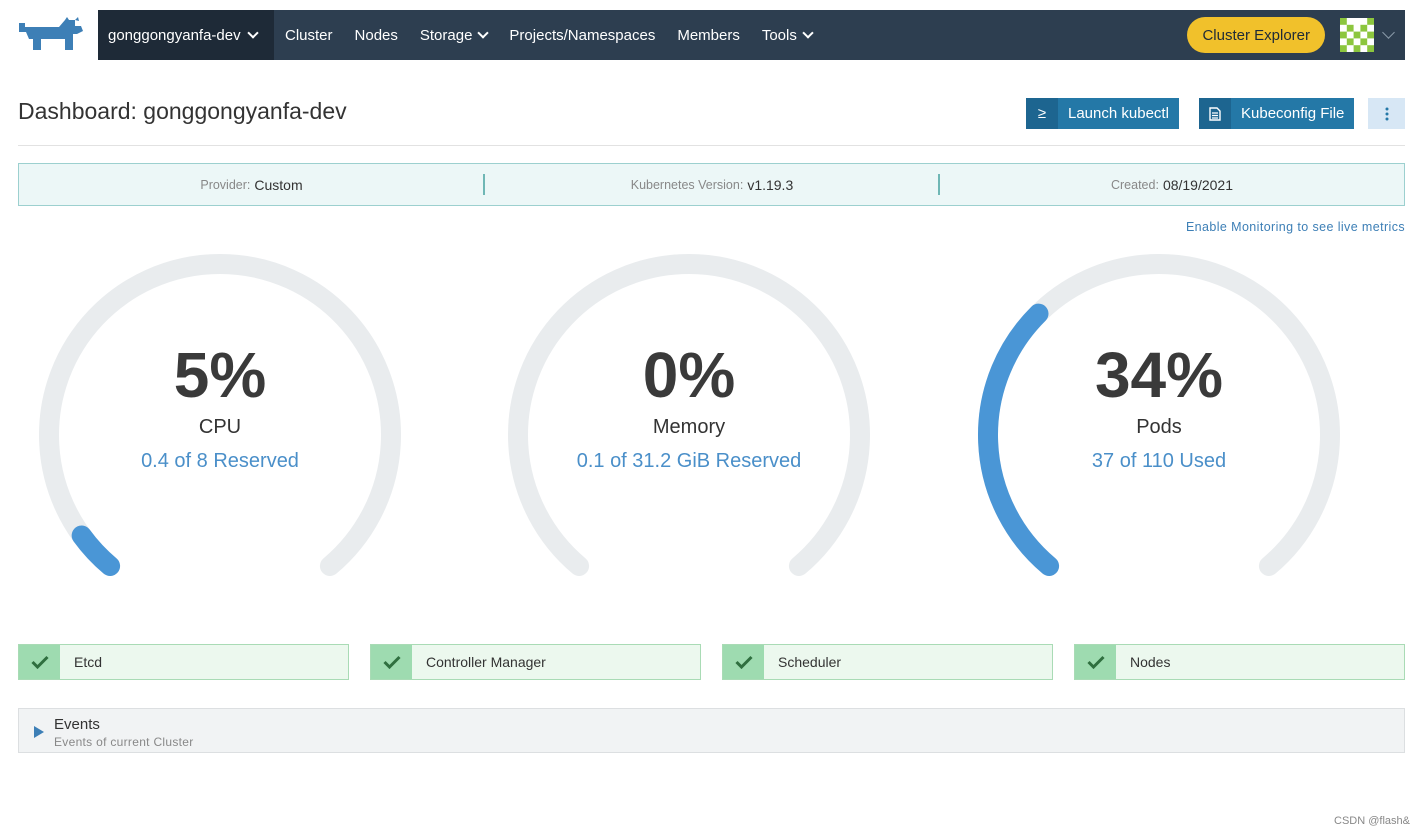 Image resolution: width=1422 pixels, height=835 pixels. Describe the element at coordinates (1293, 113) in the screenshot. I see `kubeconfig-file-label: Kubeconfig File` at that location.